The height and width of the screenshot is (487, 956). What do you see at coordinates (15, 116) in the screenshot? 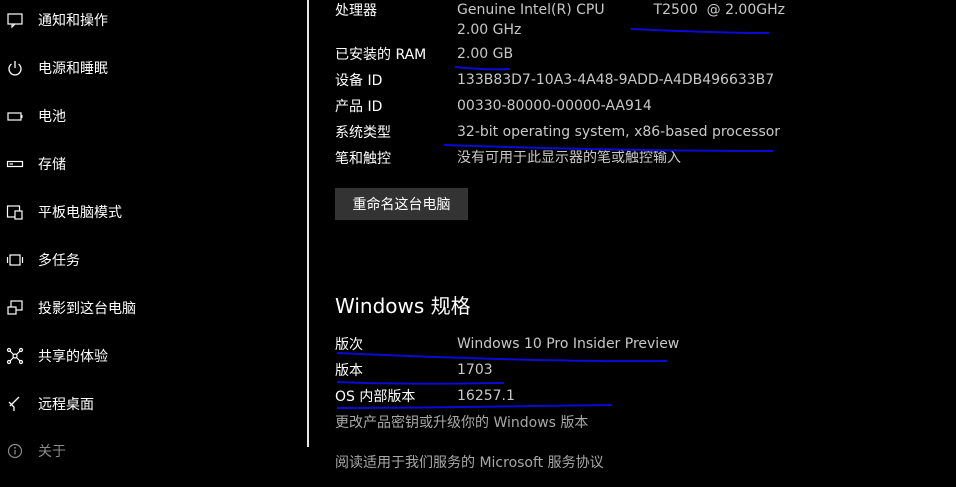
I see `battery-icon` at bounding box center [15, 116].